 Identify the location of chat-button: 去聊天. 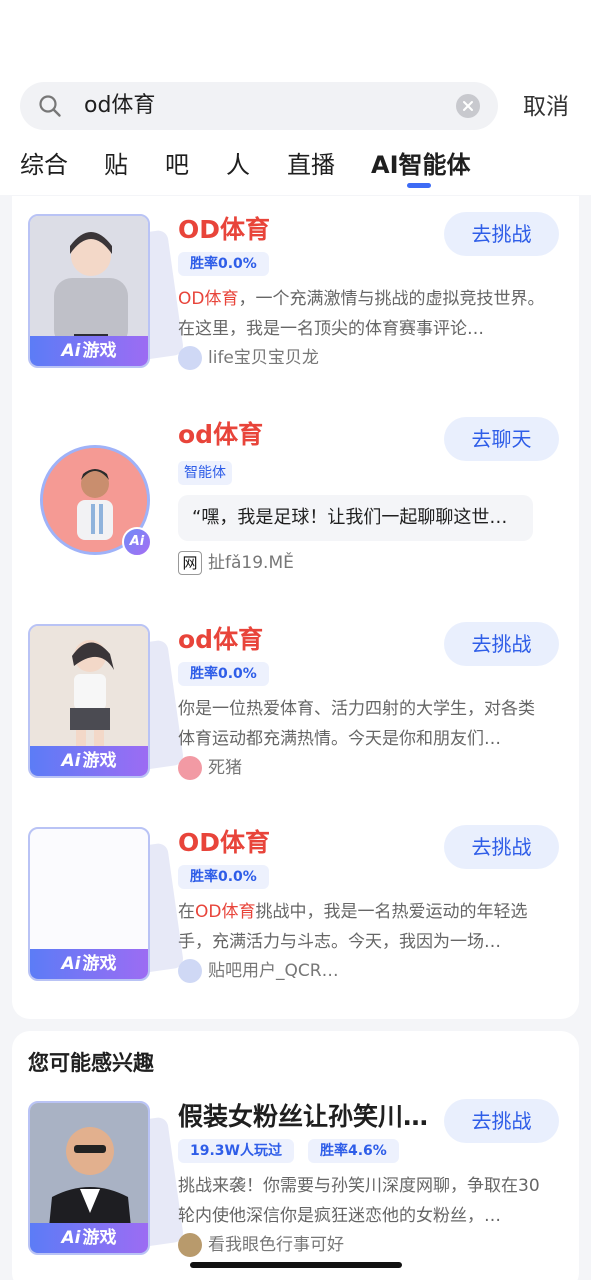
(501, 439).